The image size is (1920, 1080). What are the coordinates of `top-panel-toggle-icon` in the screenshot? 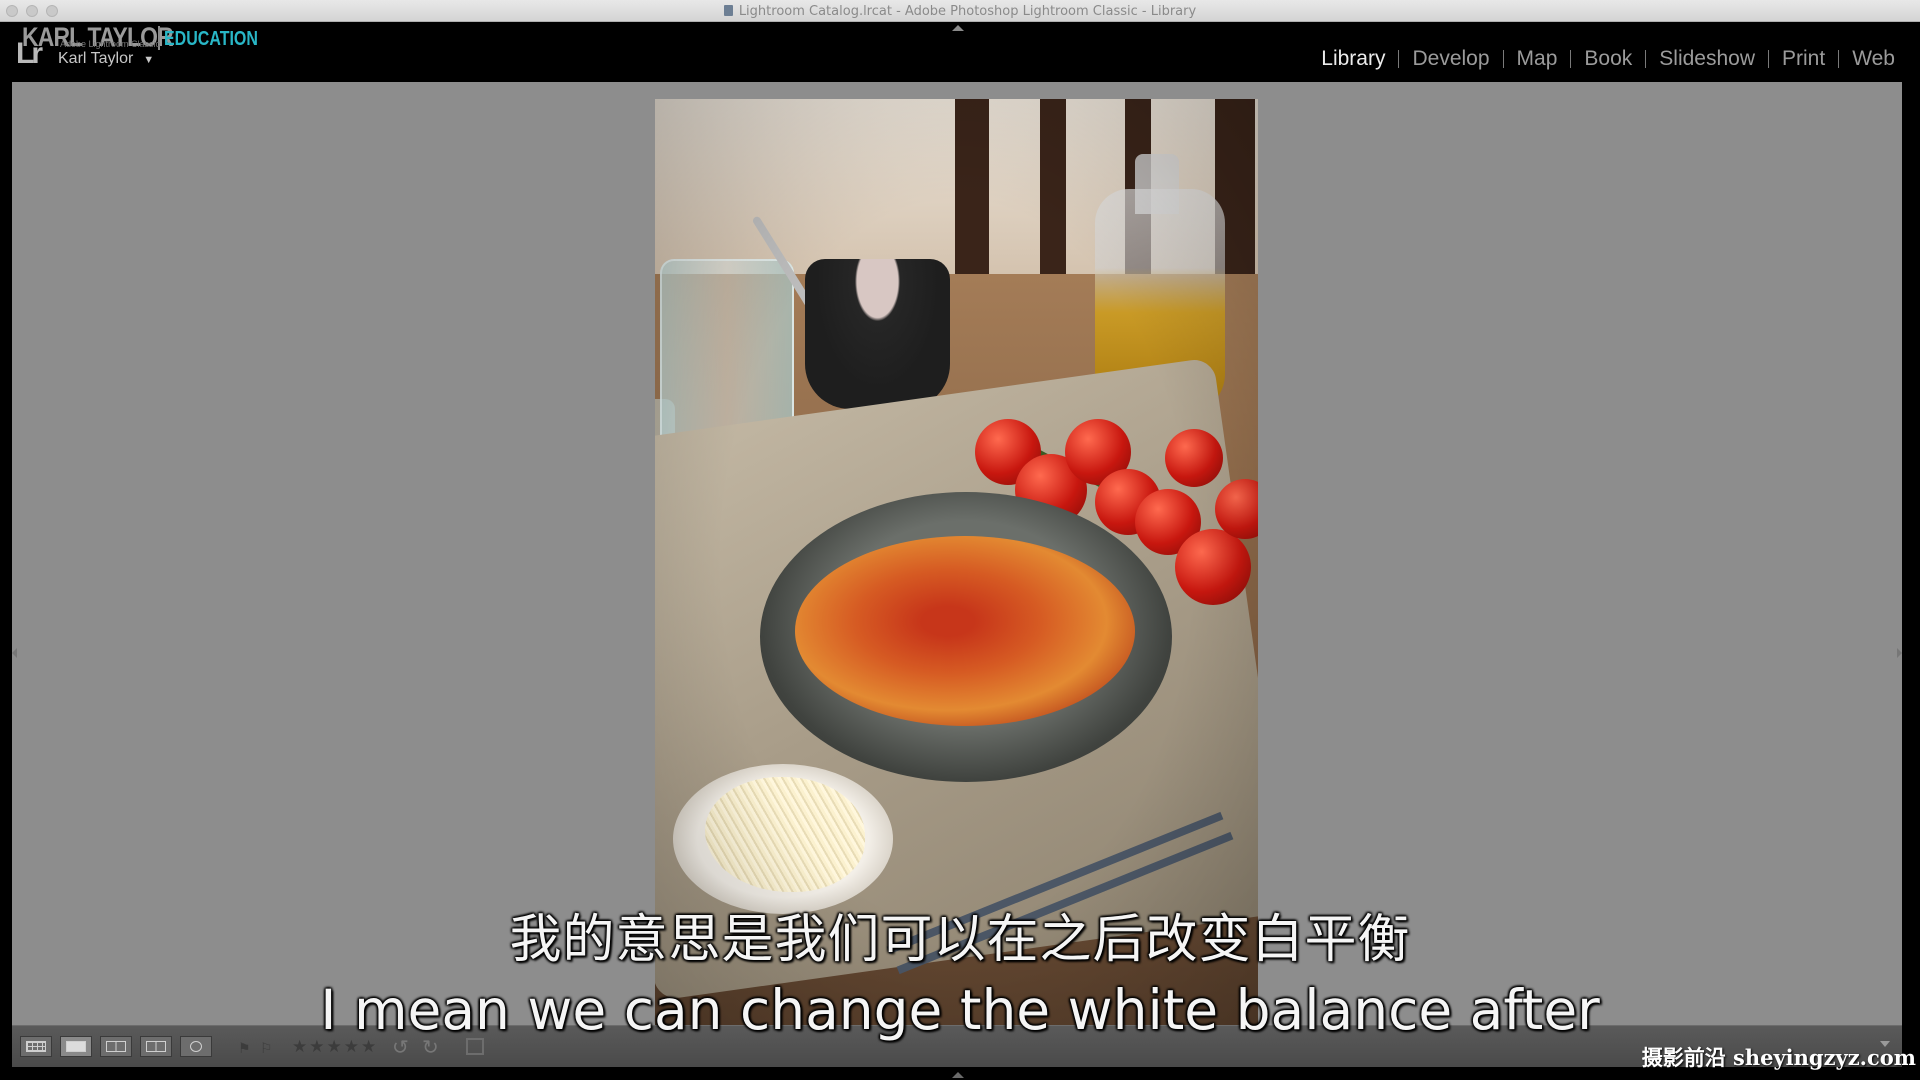 It's located at (958, 28).